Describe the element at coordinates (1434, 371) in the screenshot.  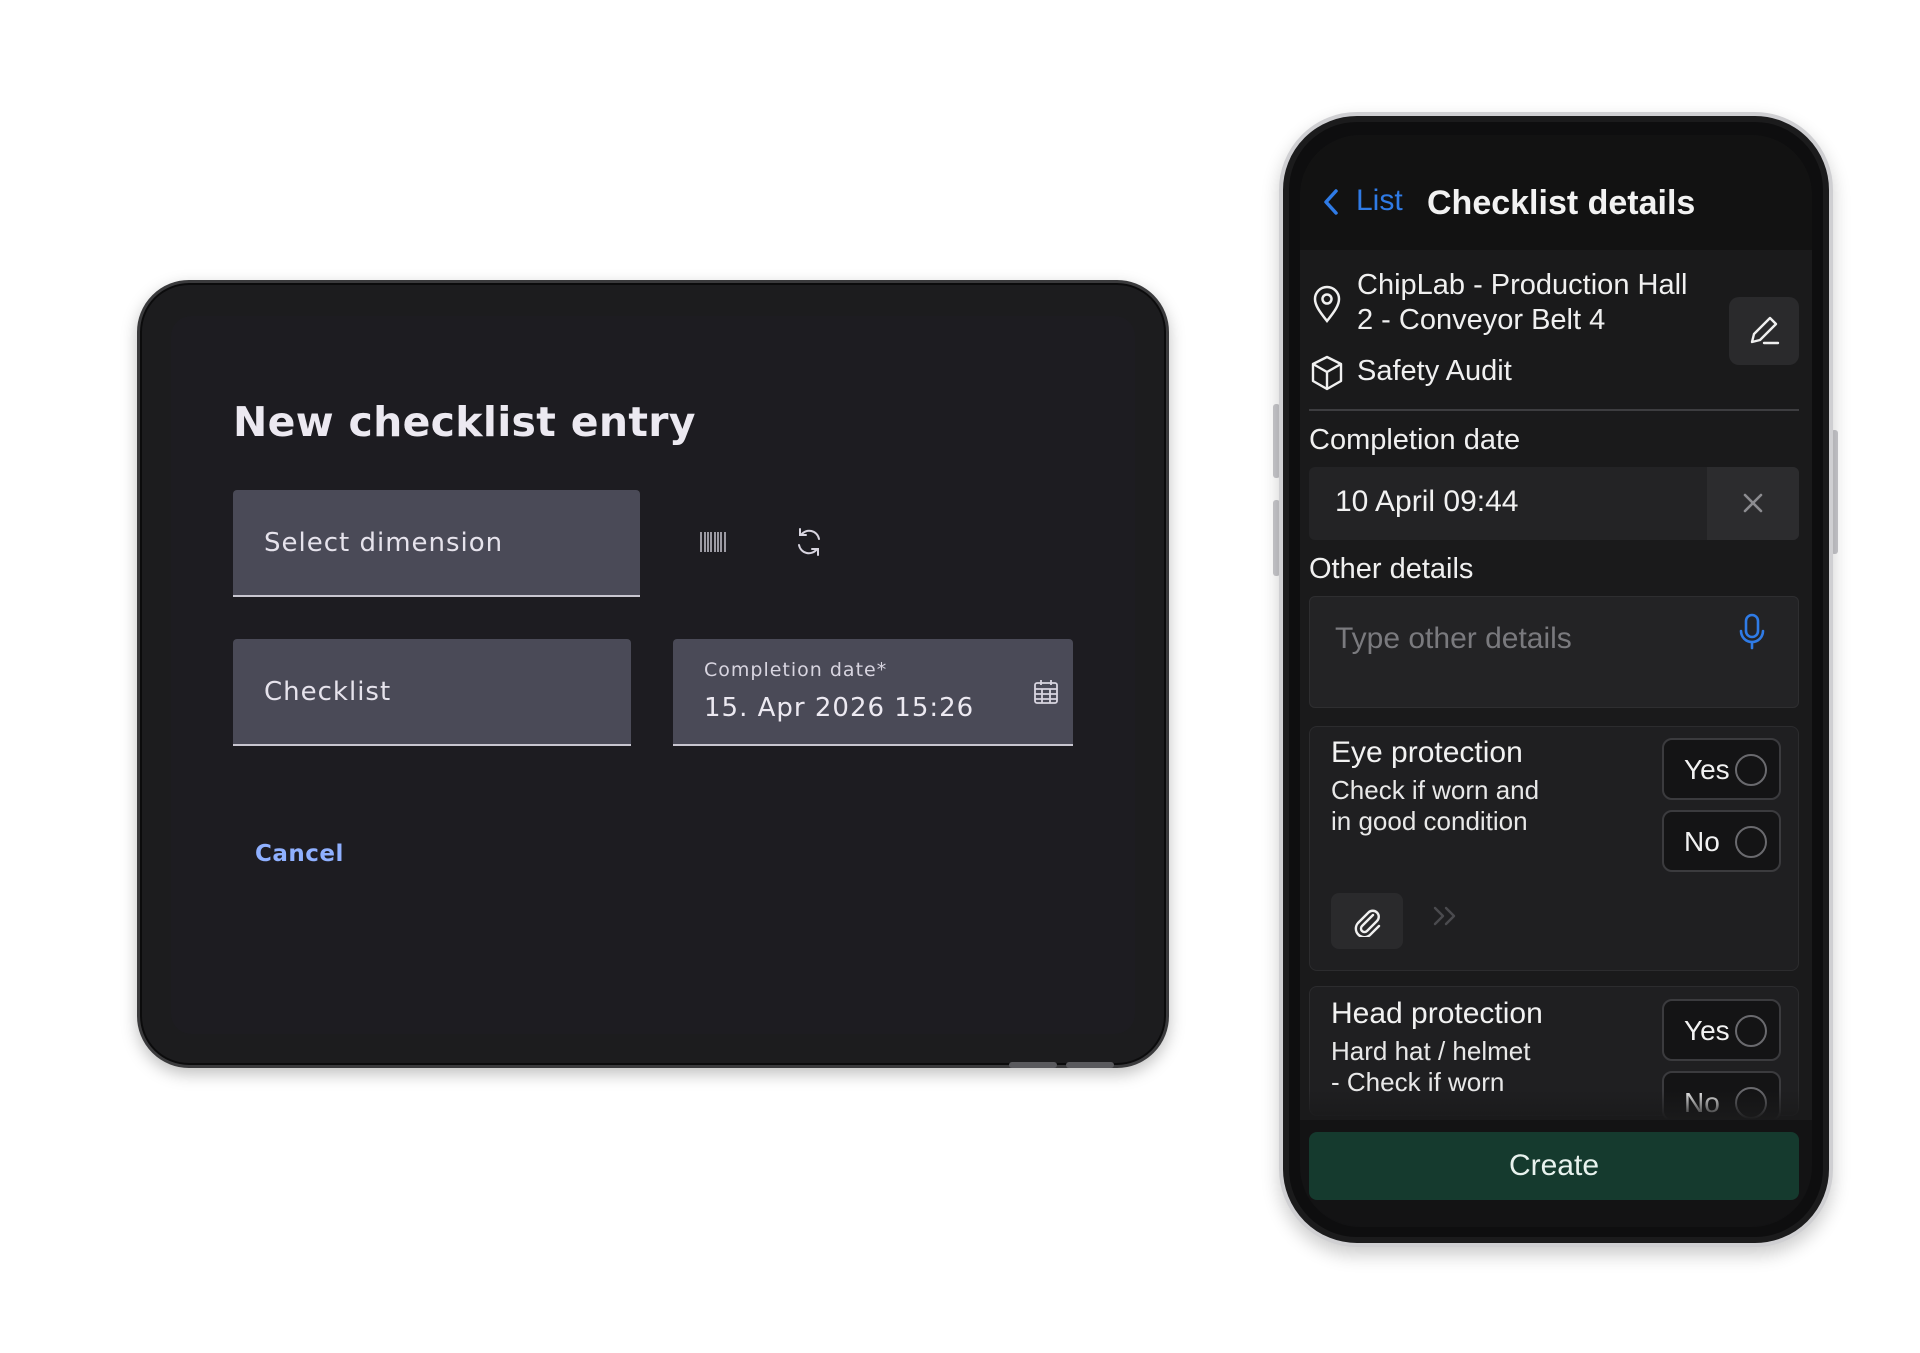
I see `audit-type: Safety Audit` at that location.